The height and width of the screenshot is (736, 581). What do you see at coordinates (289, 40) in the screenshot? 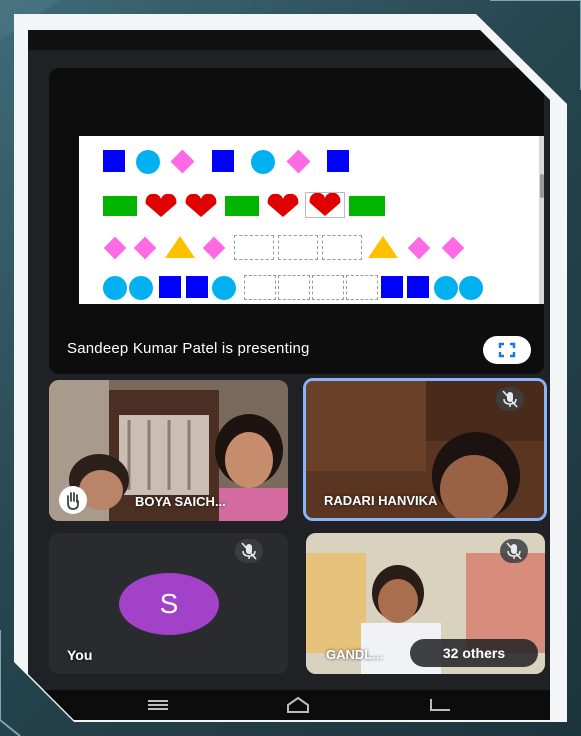
I see `status-bar` at bounding box center [289, 40].